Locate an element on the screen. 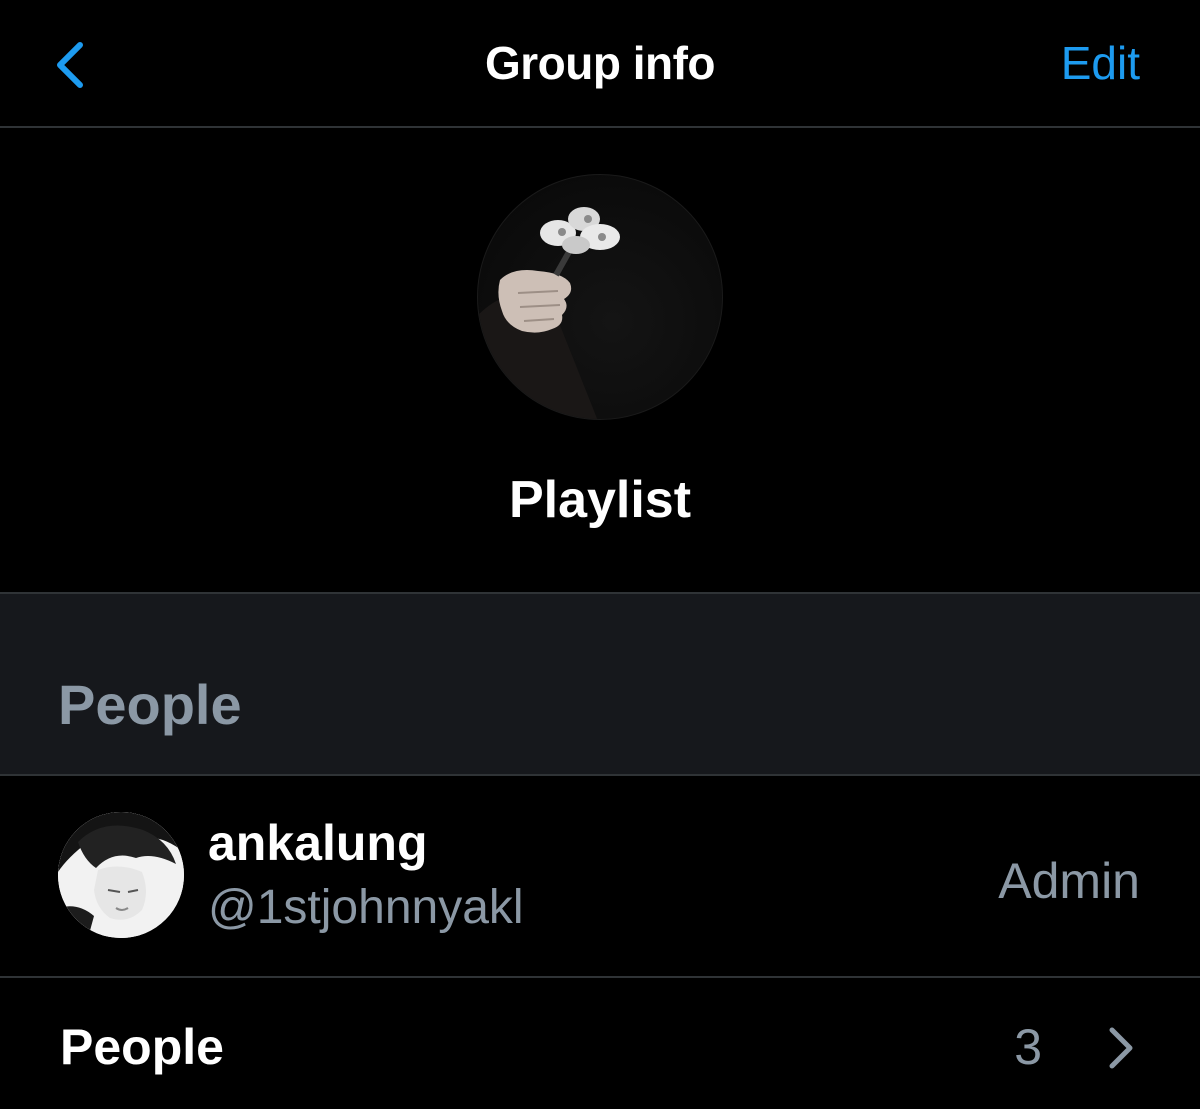 The height and width of the screenshot is (1109, 1200). section-title: People is located at coordinates (150, 704).